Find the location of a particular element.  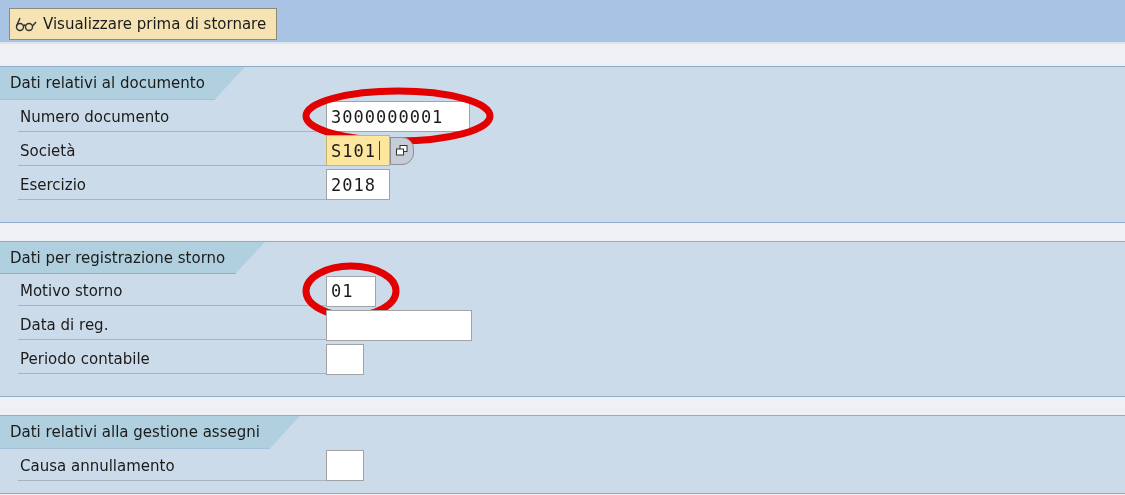

input-field: S101 is located at coordinates (358, 150).